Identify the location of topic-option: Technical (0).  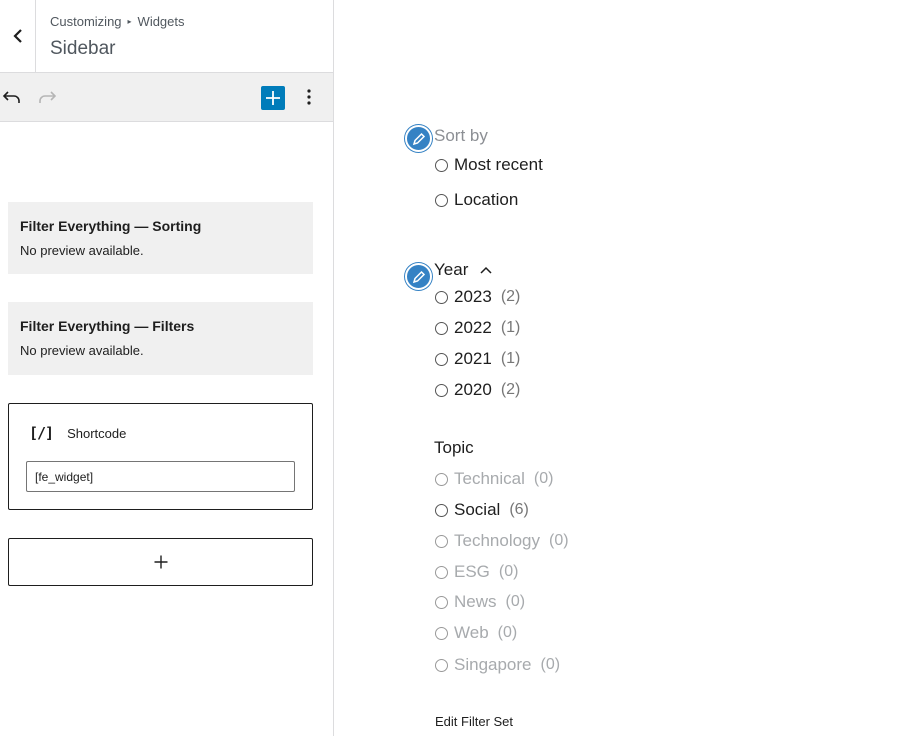
(494, 479).